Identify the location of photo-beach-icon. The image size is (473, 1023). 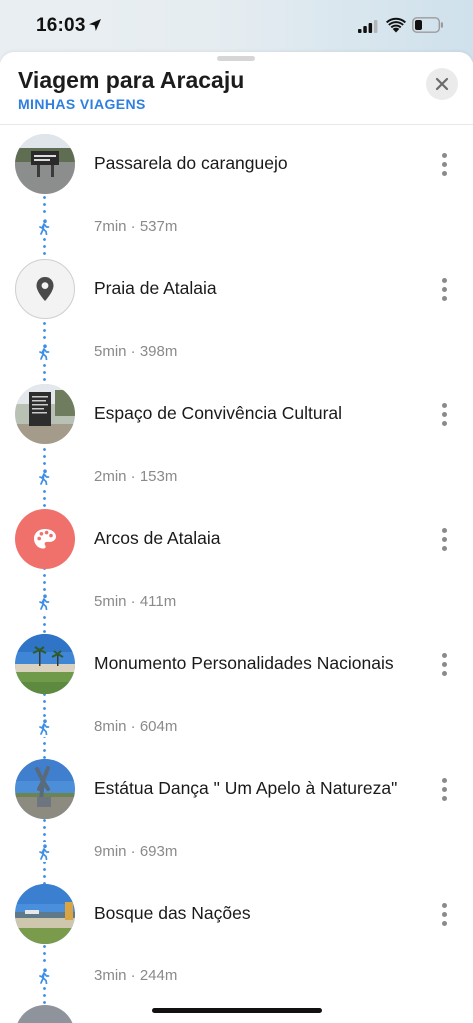
(45, 664).